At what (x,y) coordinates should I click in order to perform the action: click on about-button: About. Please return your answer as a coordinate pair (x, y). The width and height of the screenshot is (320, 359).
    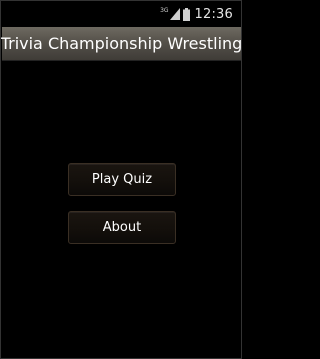
    Looking at the image, I should click on (122, 227).